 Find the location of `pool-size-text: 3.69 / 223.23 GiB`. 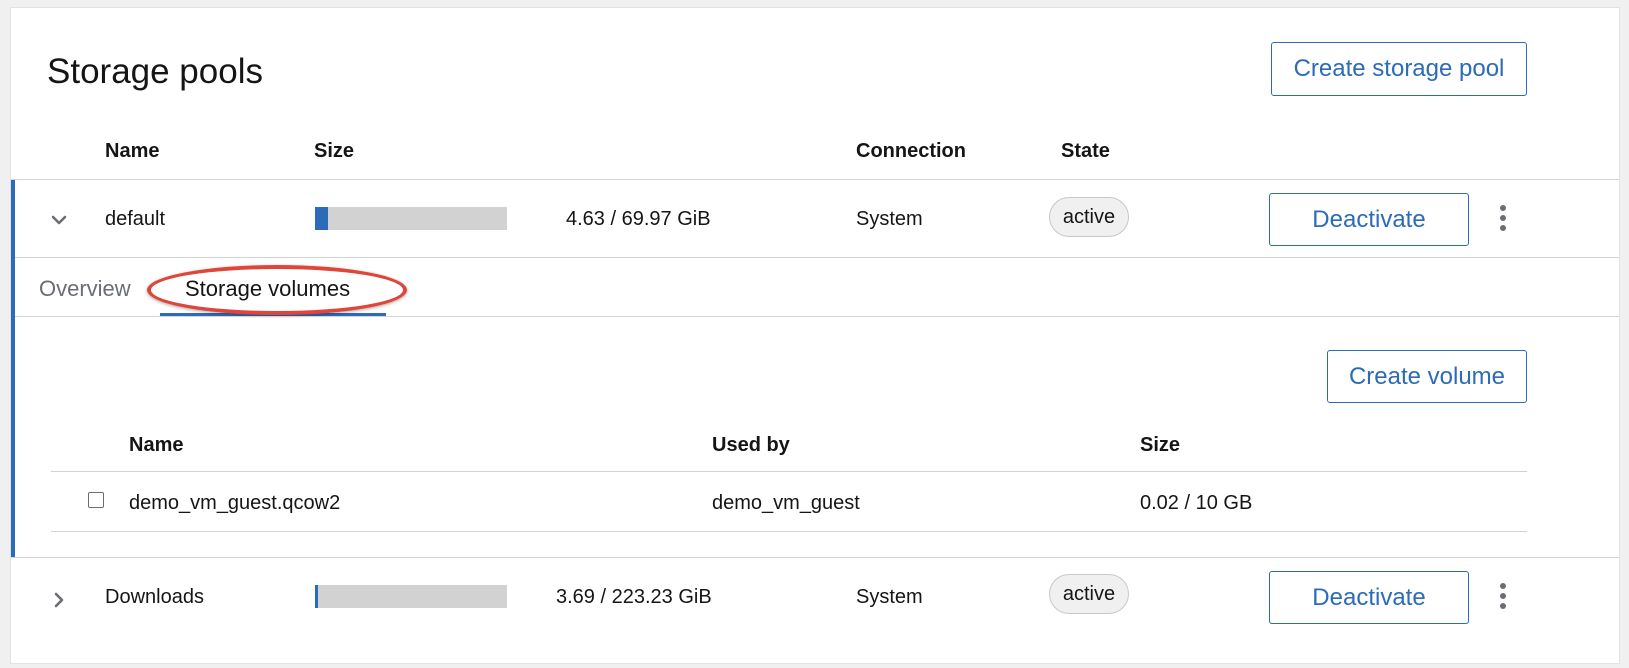

pool-size-text: 3.69 / 223.23 GiB is located at coordinates (634, 597).